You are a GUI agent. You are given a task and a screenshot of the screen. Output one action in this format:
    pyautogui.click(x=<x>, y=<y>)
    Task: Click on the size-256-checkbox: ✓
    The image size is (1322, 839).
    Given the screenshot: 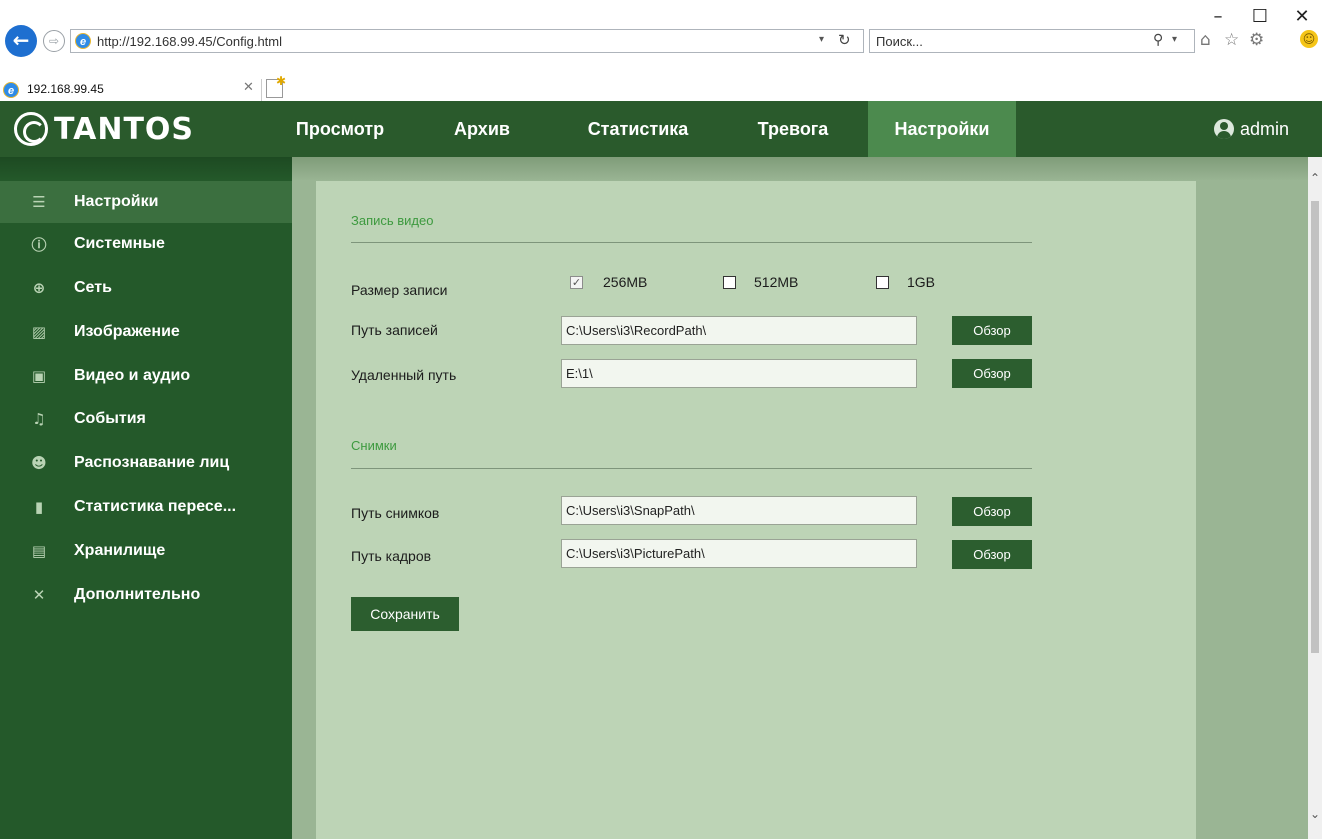 What is the action you would take?
    pyautogui.click(x=576, y=282)
    